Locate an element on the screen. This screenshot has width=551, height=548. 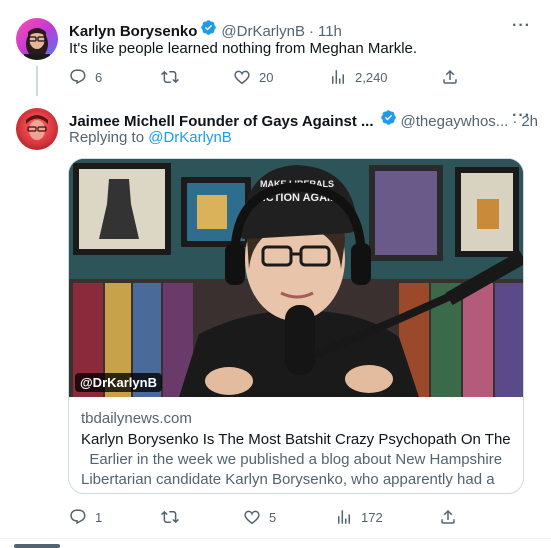
avatar-jaimee is located at coordinates (37, 129).